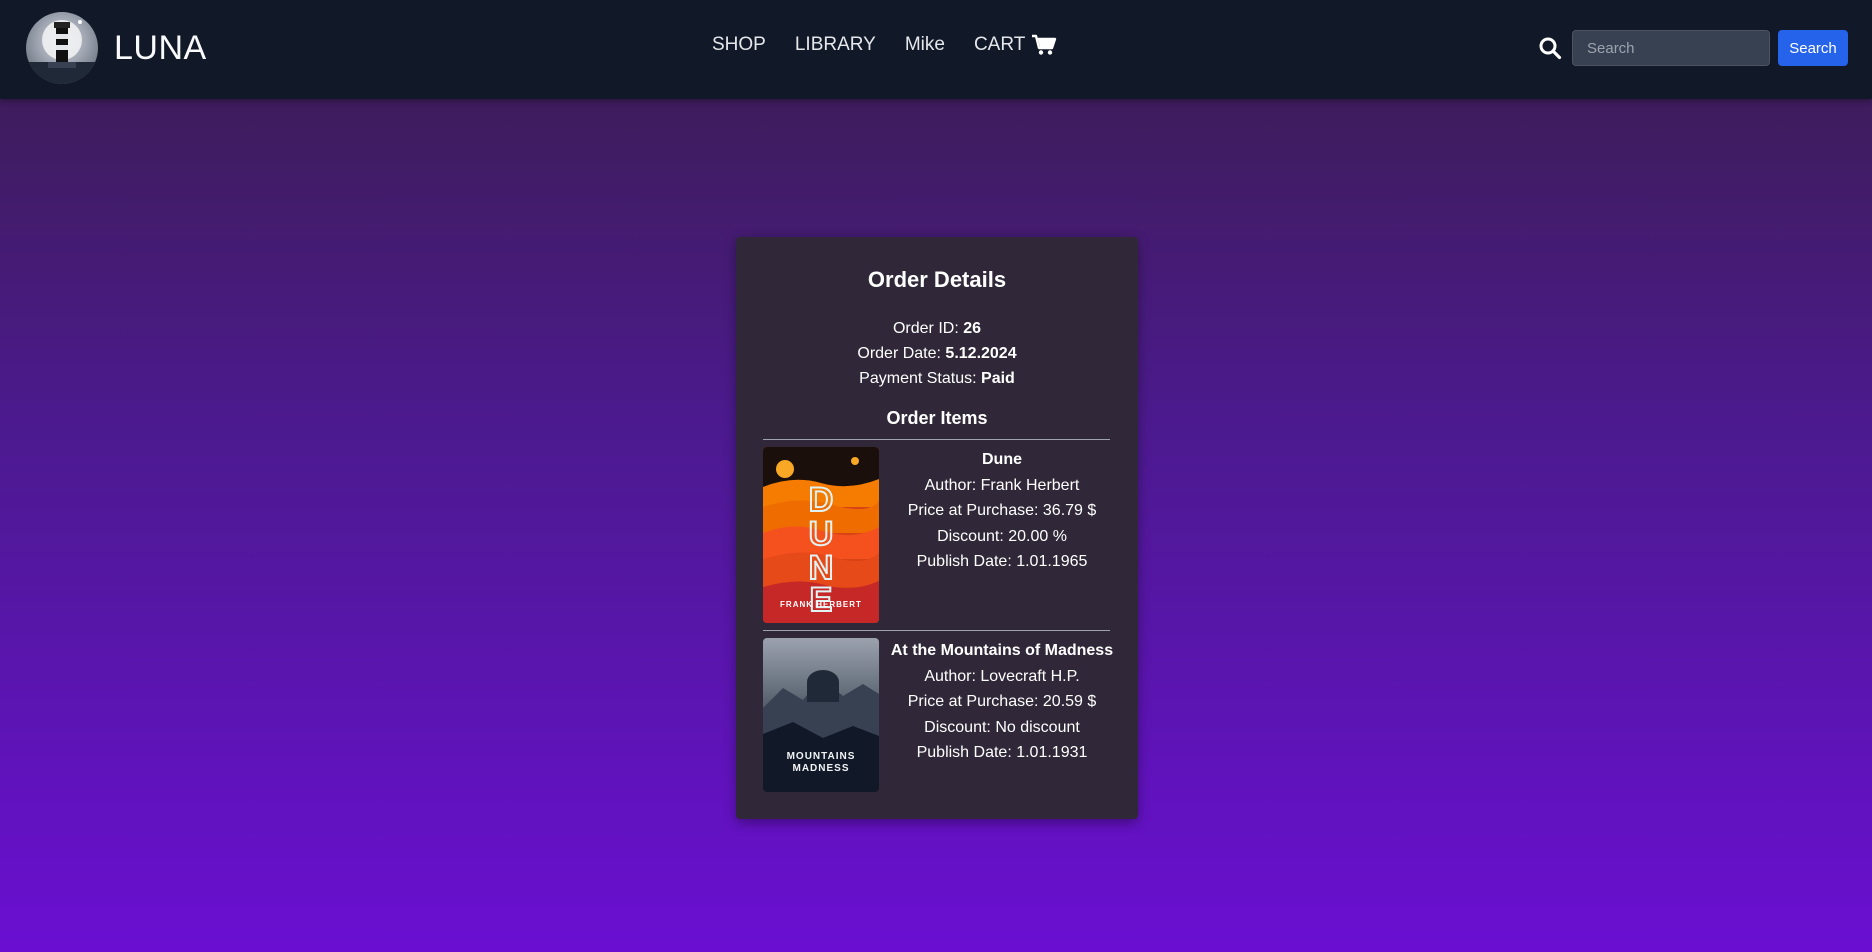 This screenshot has width=1872, height=952. I want to click on order-date-label: Order Date:, so click(899, 353).